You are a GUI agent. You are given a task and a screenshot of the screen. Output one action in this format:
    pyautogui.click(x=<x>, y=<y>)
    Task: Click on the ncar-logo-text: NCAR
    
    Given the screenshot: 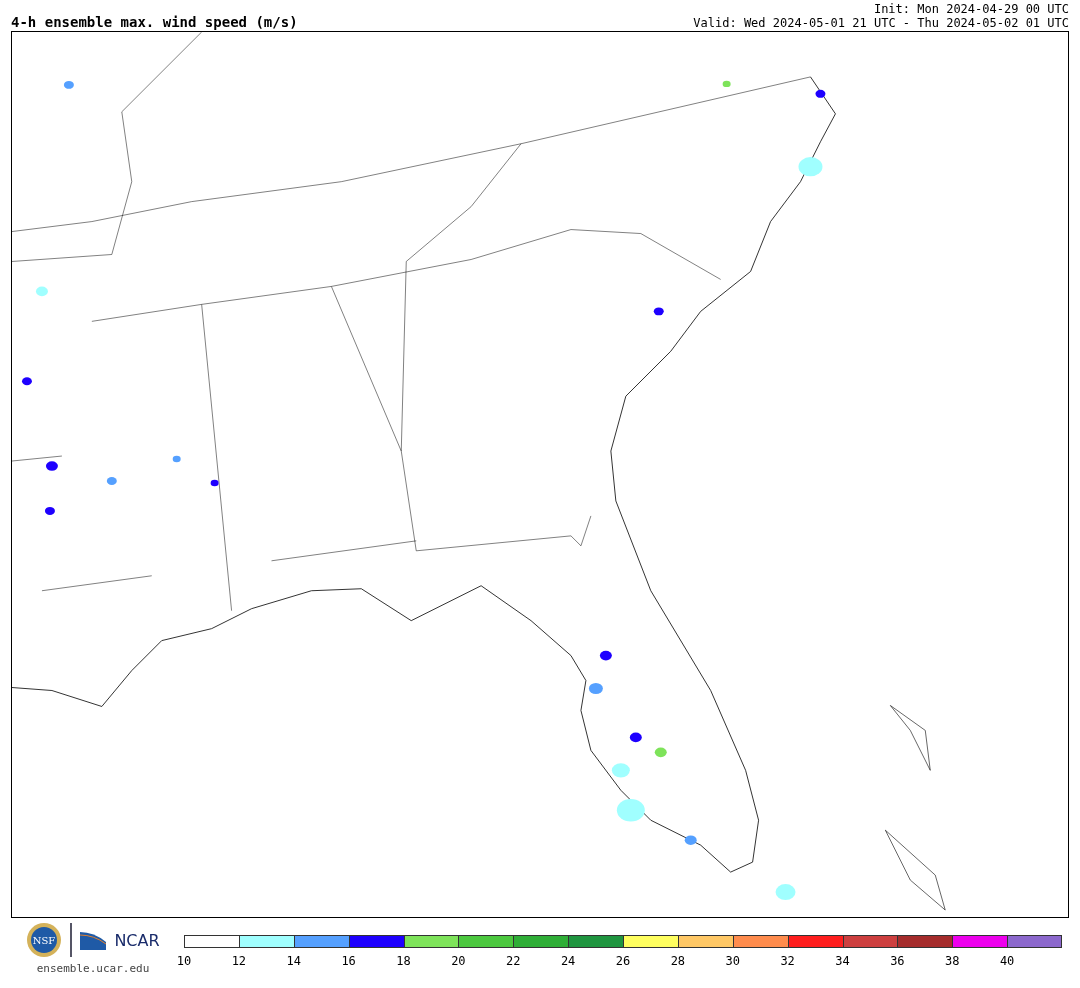 What is the action you would take?
    pyautogui.click(x=137, y=940)
    